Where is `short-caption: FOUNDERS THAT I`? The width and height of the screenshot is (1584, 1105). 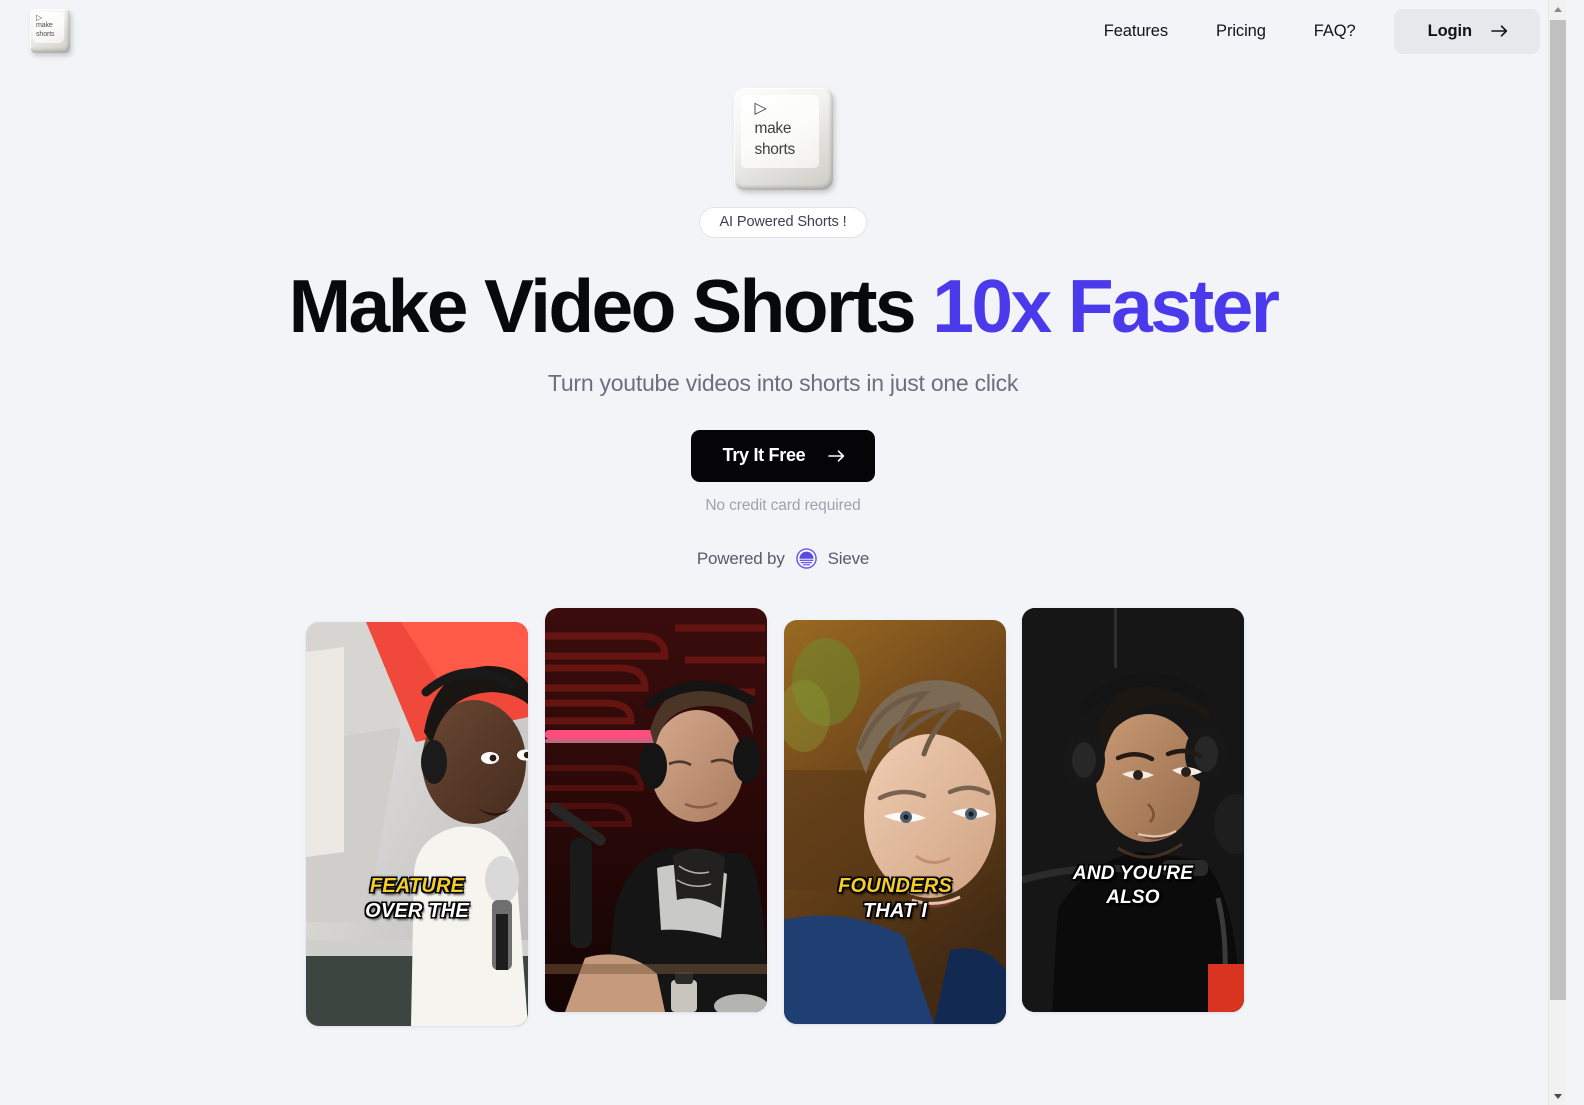 short-caption: FOUNDERS THAT I is located at coordinates (895, 899).